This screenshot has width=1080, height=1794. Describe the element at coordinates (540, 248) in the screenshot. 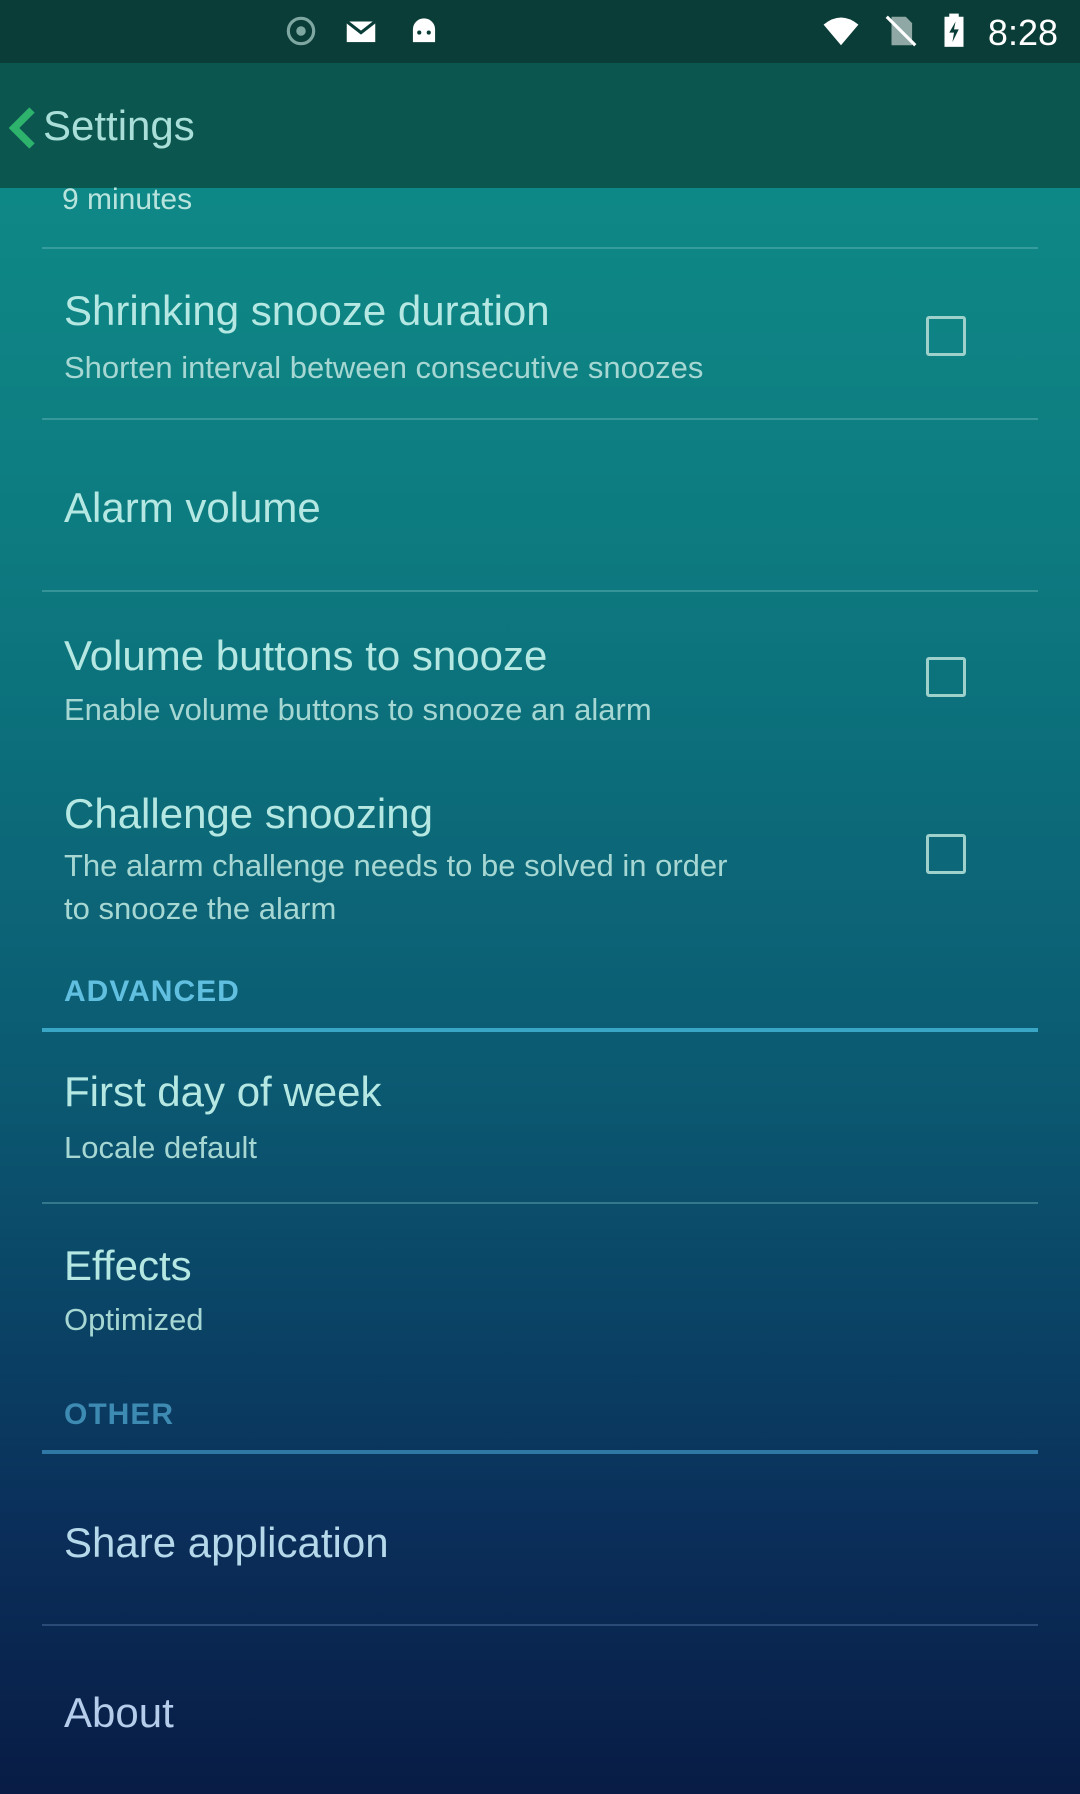

I see `divider` at that location.